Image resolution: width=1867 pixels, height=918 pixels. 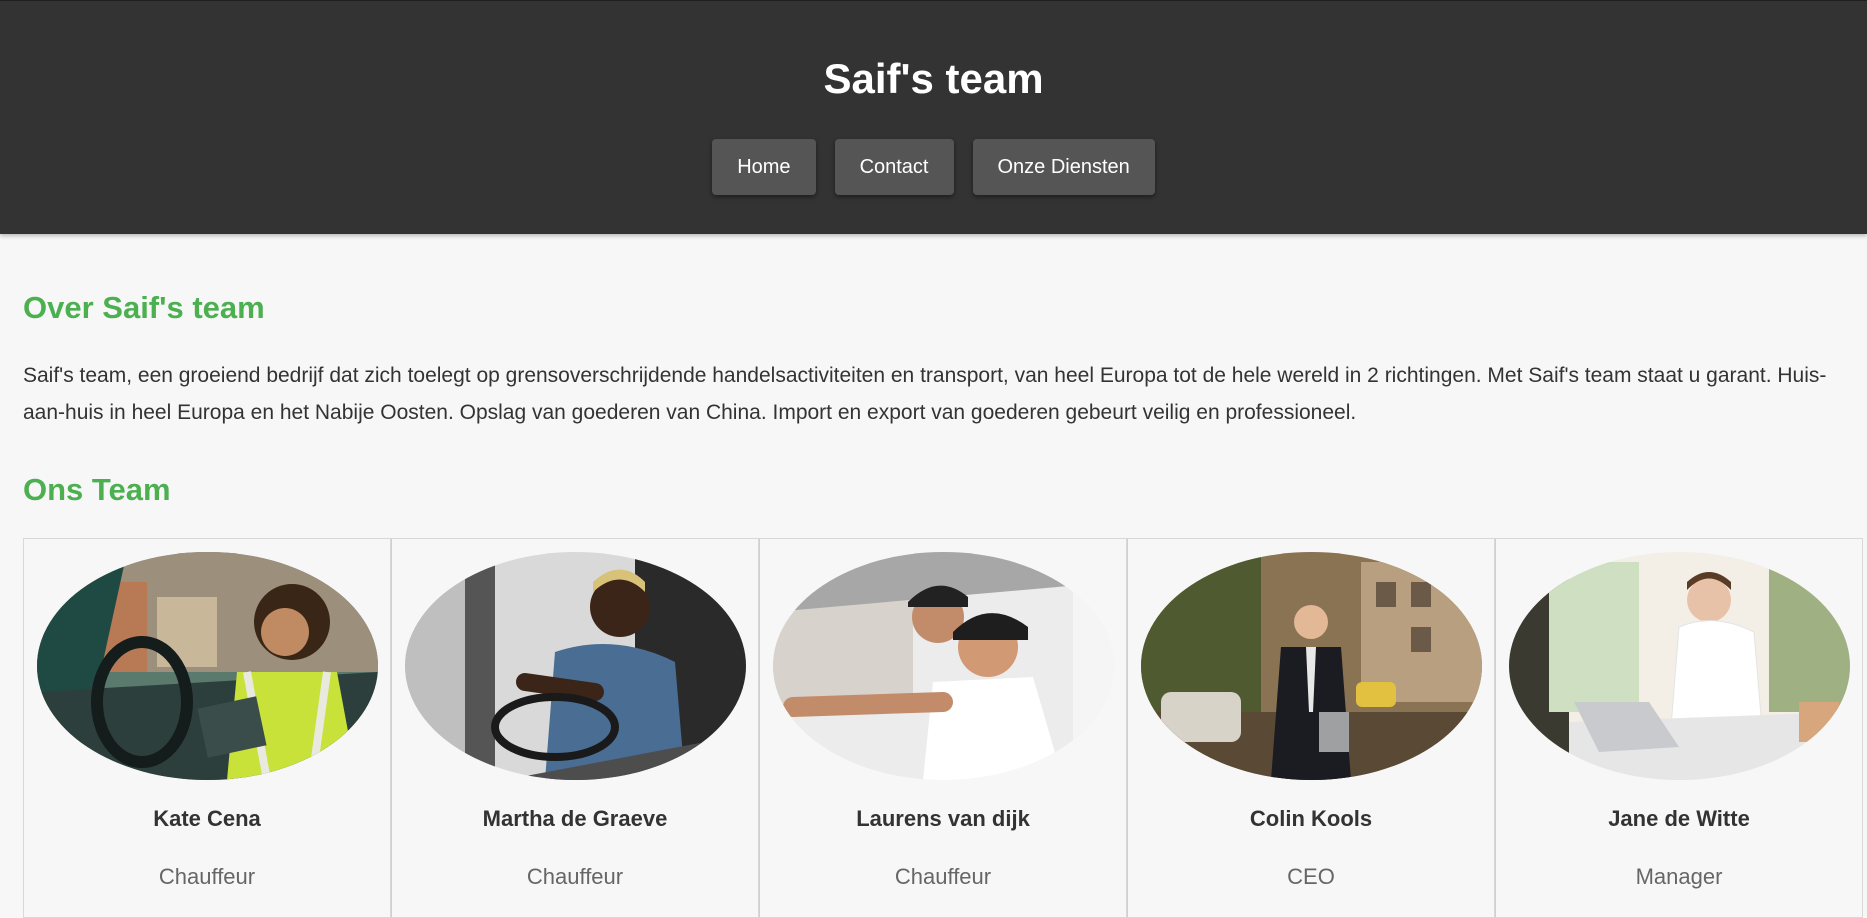 What do you see at coordinates (933, 78) in the screenshot?
I see `site-title: Saif's team` at bounding box center [933, 78].